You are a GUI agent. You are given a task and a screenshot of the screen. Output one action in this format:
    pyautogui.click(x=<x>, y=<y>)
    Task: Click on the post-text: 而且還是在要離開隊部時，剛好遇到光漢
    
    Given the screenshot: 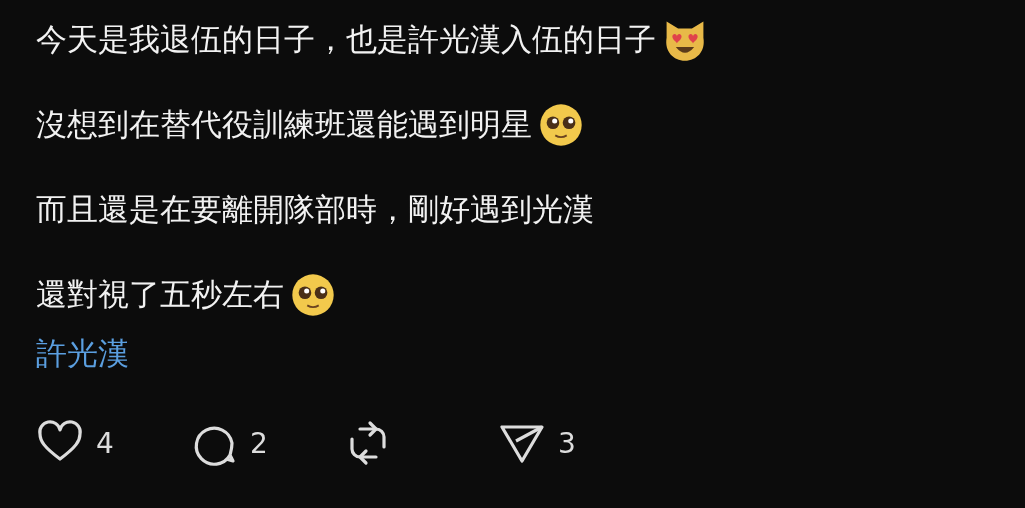 What is the action you would take?
    pyautogui.click(x=315, y=209)
    